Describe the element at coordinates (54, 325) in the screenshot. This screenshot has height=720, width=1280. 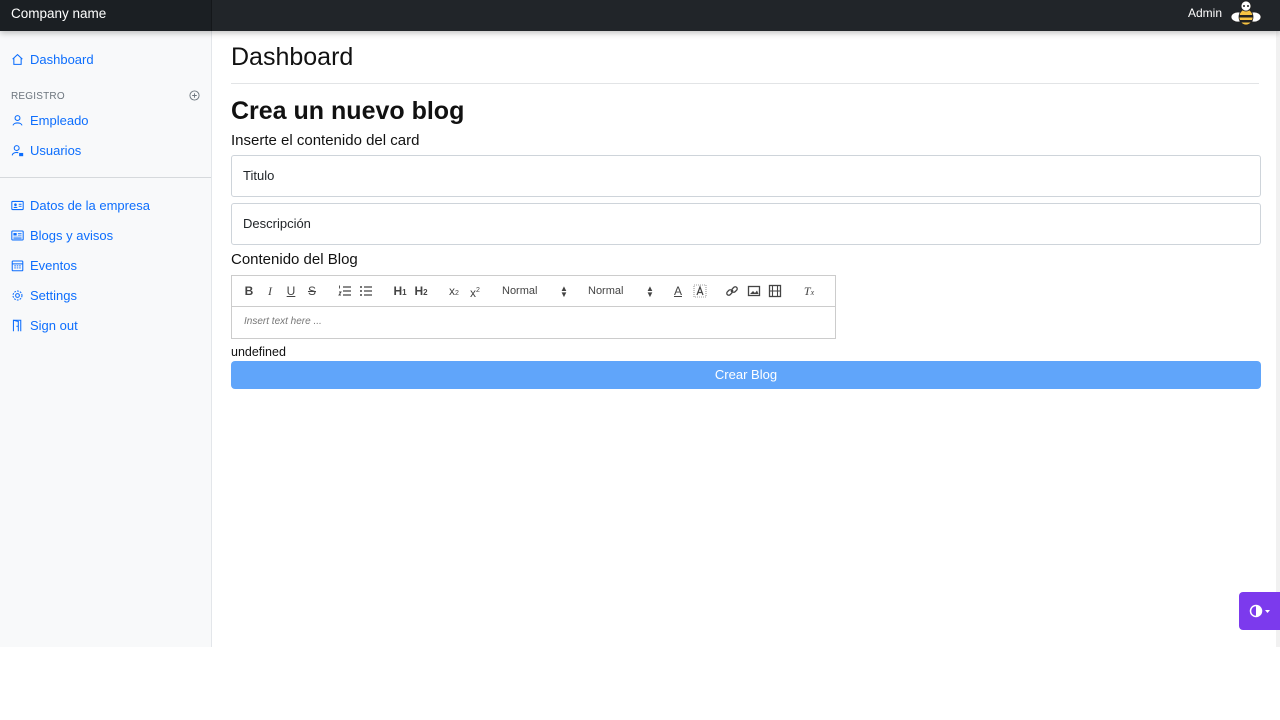
I see `sidebar-item-label: Sign out` at that location.